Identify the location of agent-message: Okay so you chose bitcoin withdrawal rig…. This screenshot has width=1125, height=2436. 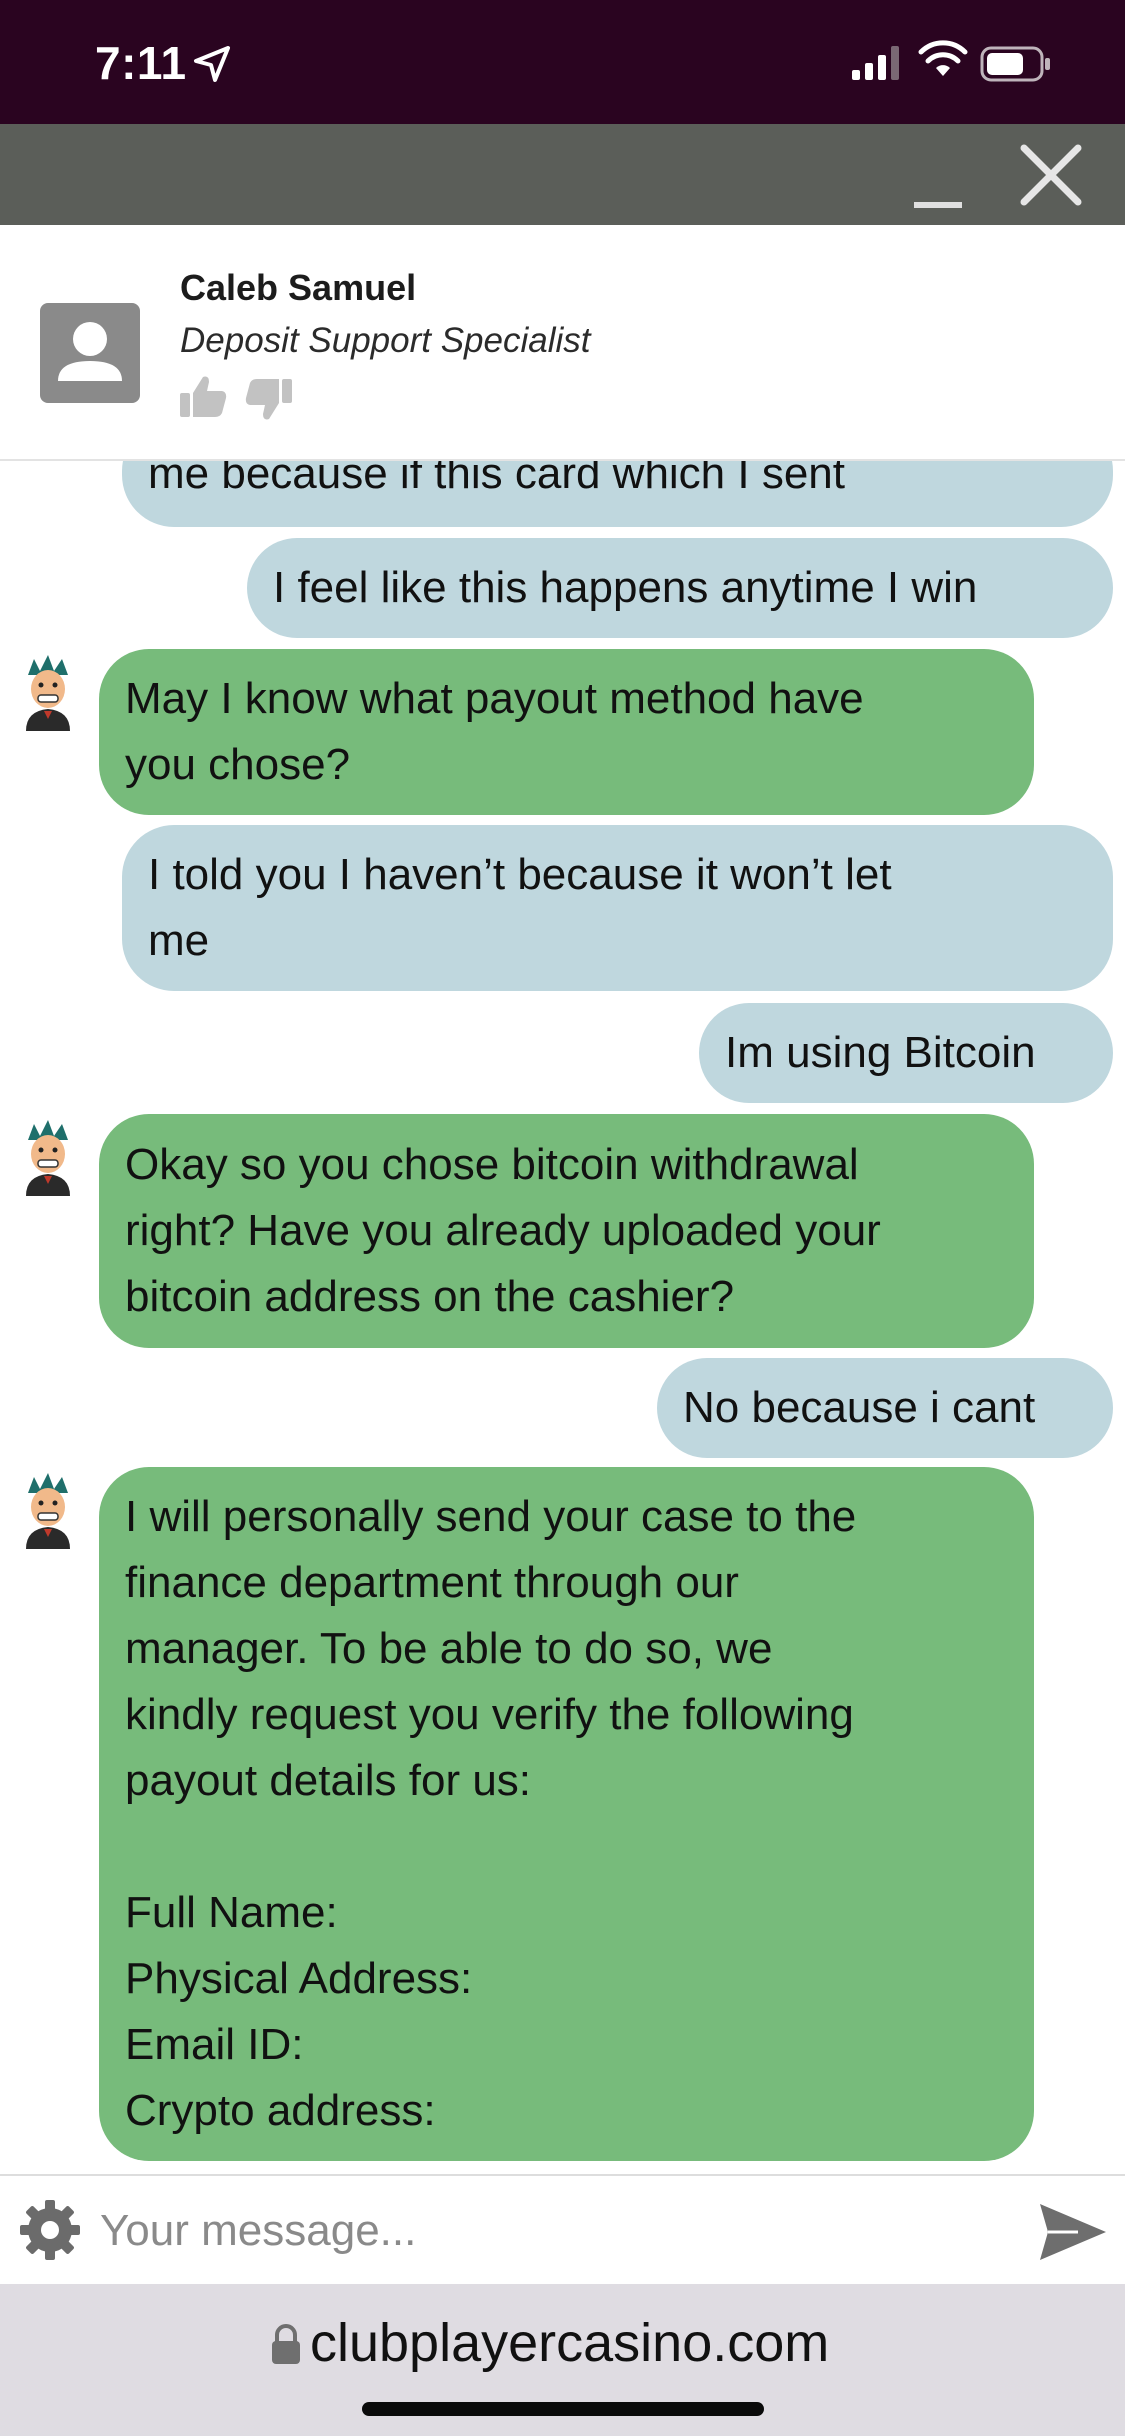
(566, 1231).